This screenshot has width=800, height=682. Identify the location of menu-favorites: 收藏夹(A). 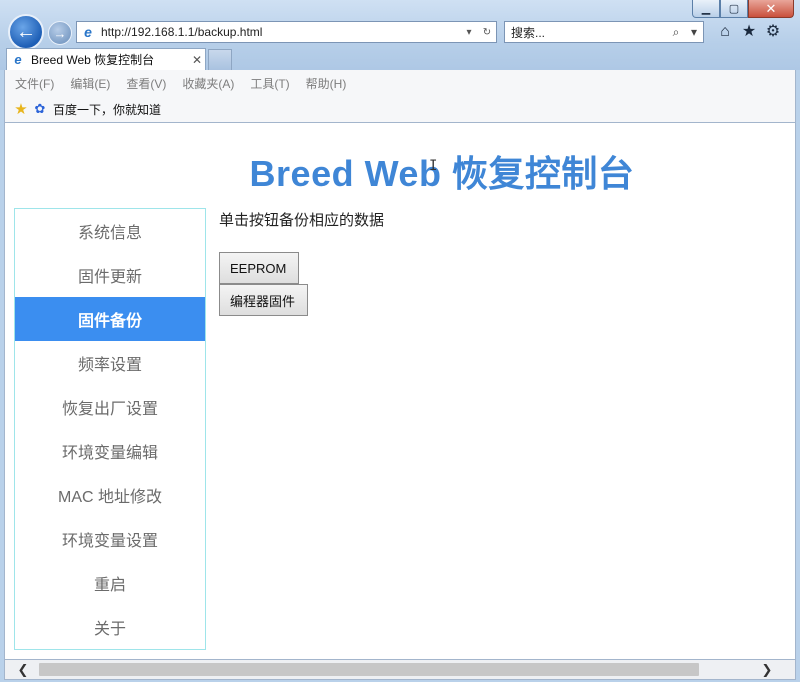
(208, 83).